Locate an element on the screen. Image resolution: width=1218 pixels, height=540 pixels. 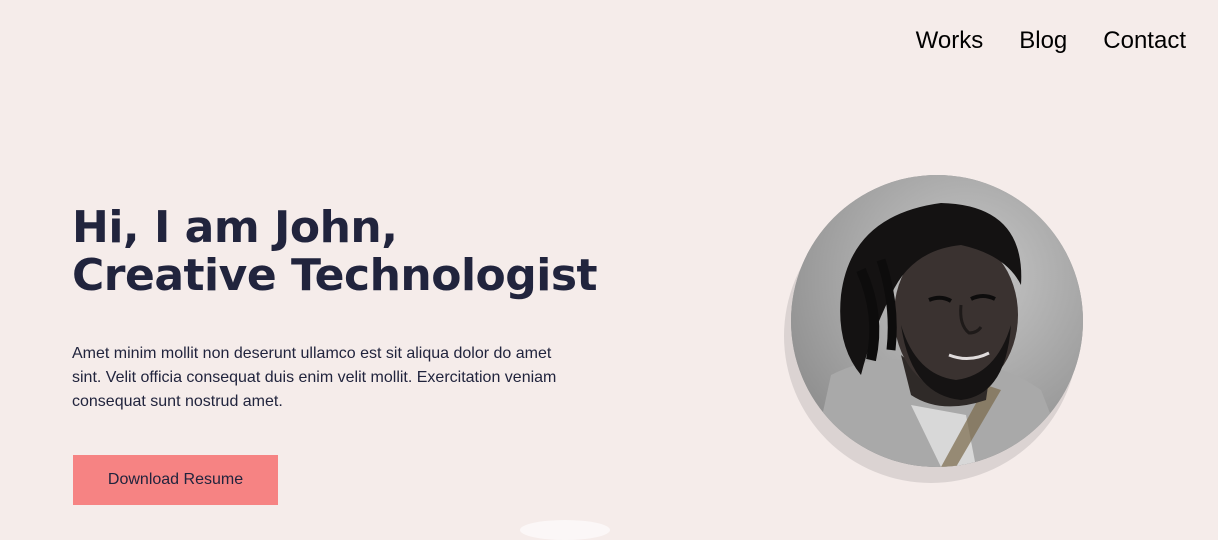
hero-title-line-1: Hi, I am John, is located at coordinates (235, 227).